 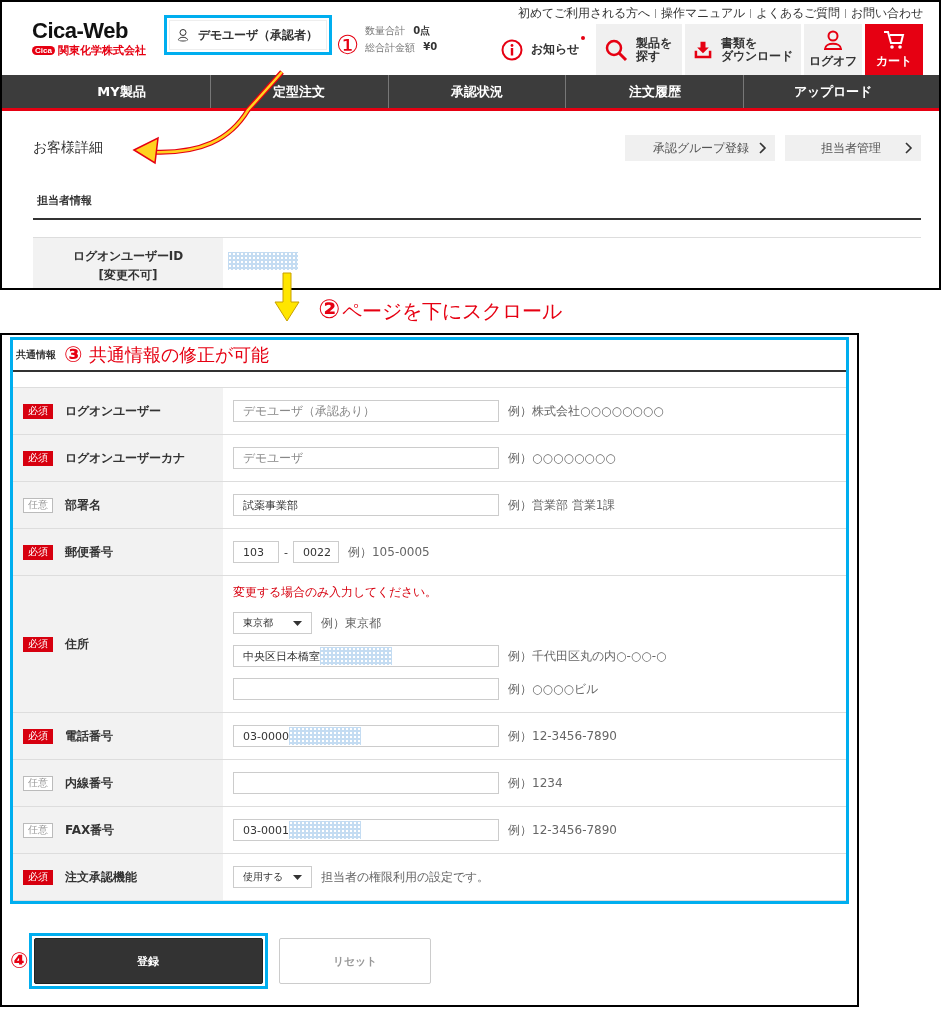 I want to click on user-button: デモユーザ（承認者）, so click(x=248, y=35).